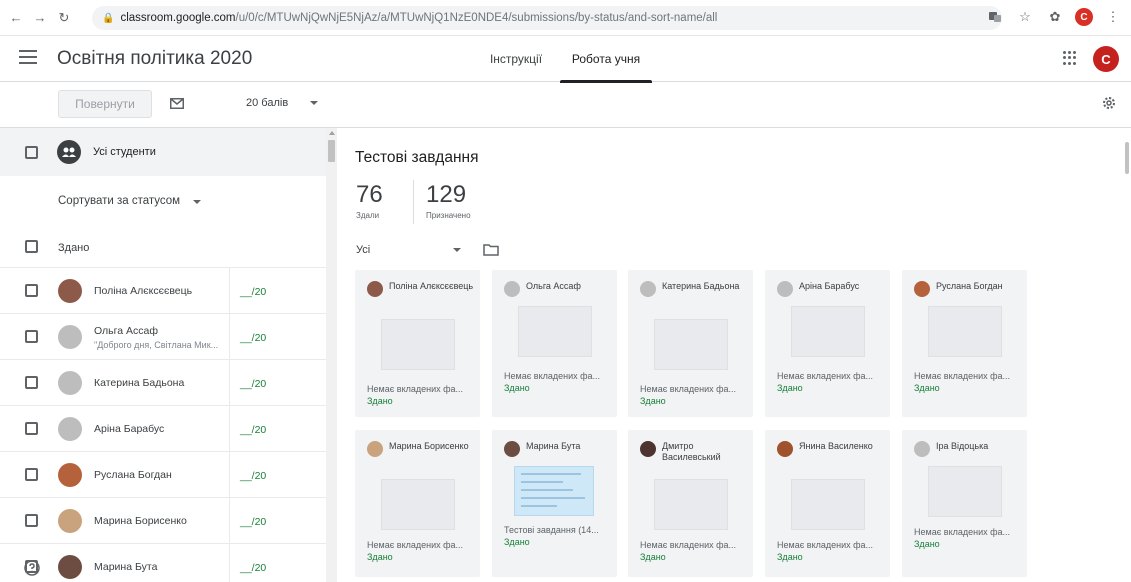 The image size is (1131, 582). I want to click on card-student-name: Аріна Барабус, so click(829, 286).